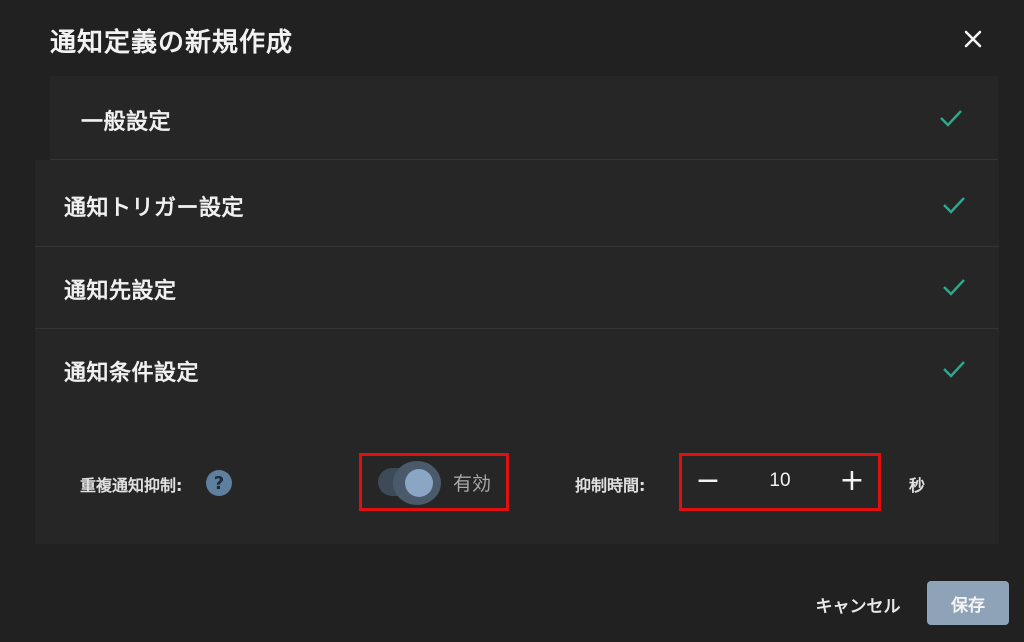  Describe the element at coordinates (780, 481) in the screenshot. I see `suppression-time-value: 10` at that location.